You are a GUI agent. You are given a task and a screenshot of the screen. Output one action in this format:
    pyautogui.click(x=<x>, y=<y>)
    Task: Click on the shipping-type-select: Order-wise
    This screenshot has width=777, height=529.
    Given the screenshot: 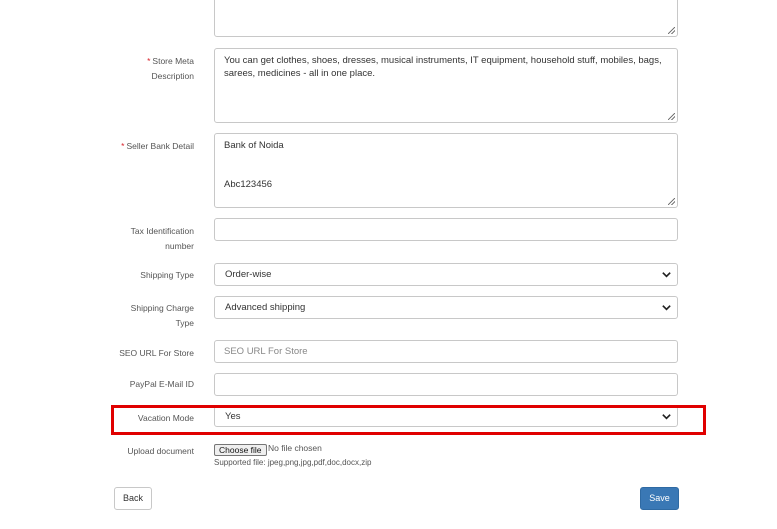 What is the action you would take?
    pyautogui.click(x=446, y=274)
    